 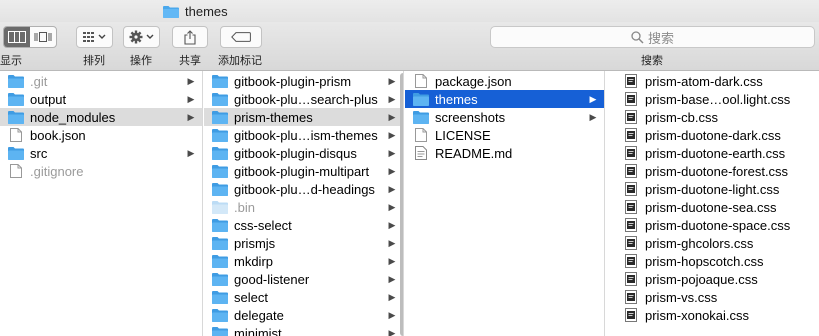 I want to click on item-name: gitbook-plu…search-plus, so click(x=306, y=99).